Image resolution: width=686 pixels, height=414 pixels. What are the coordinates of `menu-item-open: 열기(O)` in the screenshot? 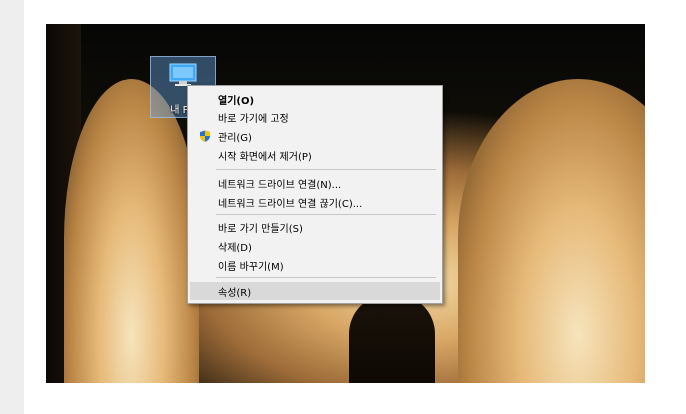 It's located at (315, 99).